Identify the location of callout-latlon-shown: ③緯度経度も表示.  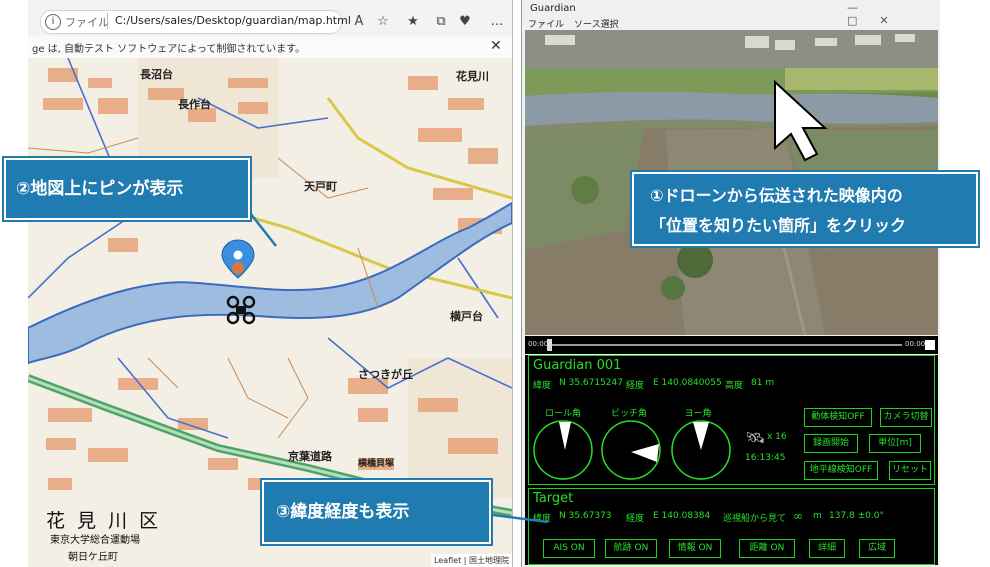
(376, 512).